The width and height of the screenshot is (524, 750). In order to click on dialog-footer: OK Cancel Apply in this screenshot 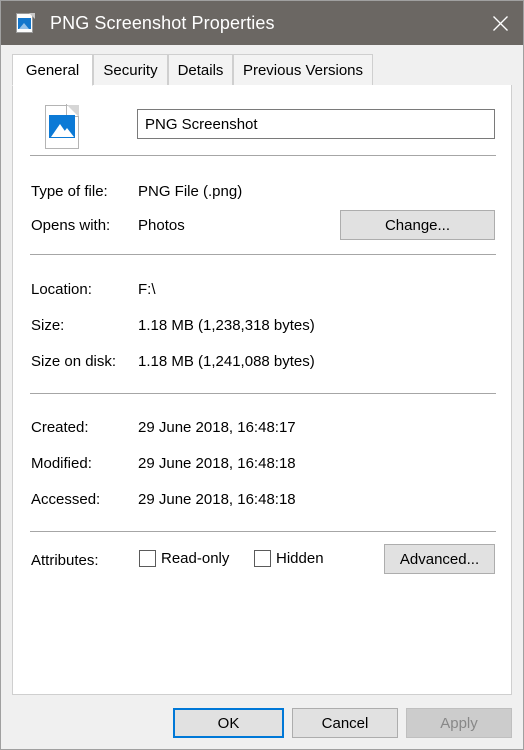, I will do `click(262, 722)`.